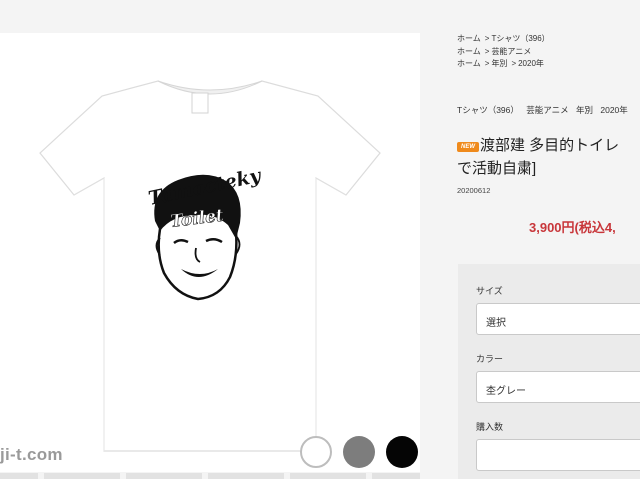 The height and width of the screenshot is (479, 640). I want to click on product-code: 20200612, so click(474, 190).